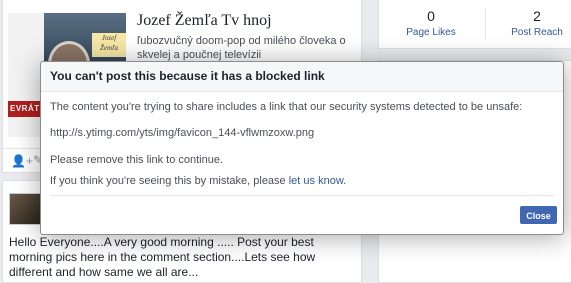 This screenshot has height=283, width=571. I want to click on close-button: Close, so click(538, 215).